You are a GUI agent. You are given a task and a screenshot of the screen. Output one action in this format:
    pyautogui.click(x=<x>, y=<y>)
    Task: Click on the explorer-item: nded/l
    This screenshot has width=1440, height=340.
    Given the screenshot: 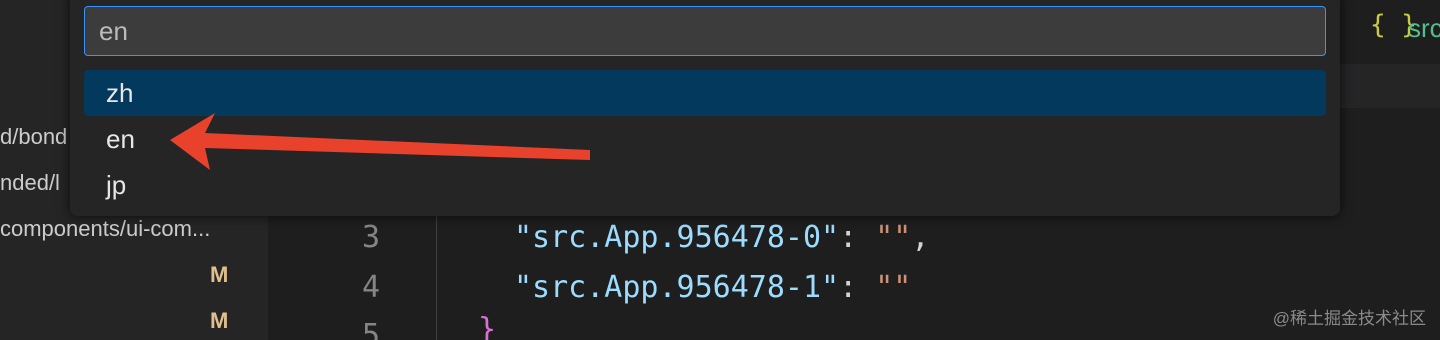 What is the action you would take?
    pyautogui.click(x=36, y=183)
    